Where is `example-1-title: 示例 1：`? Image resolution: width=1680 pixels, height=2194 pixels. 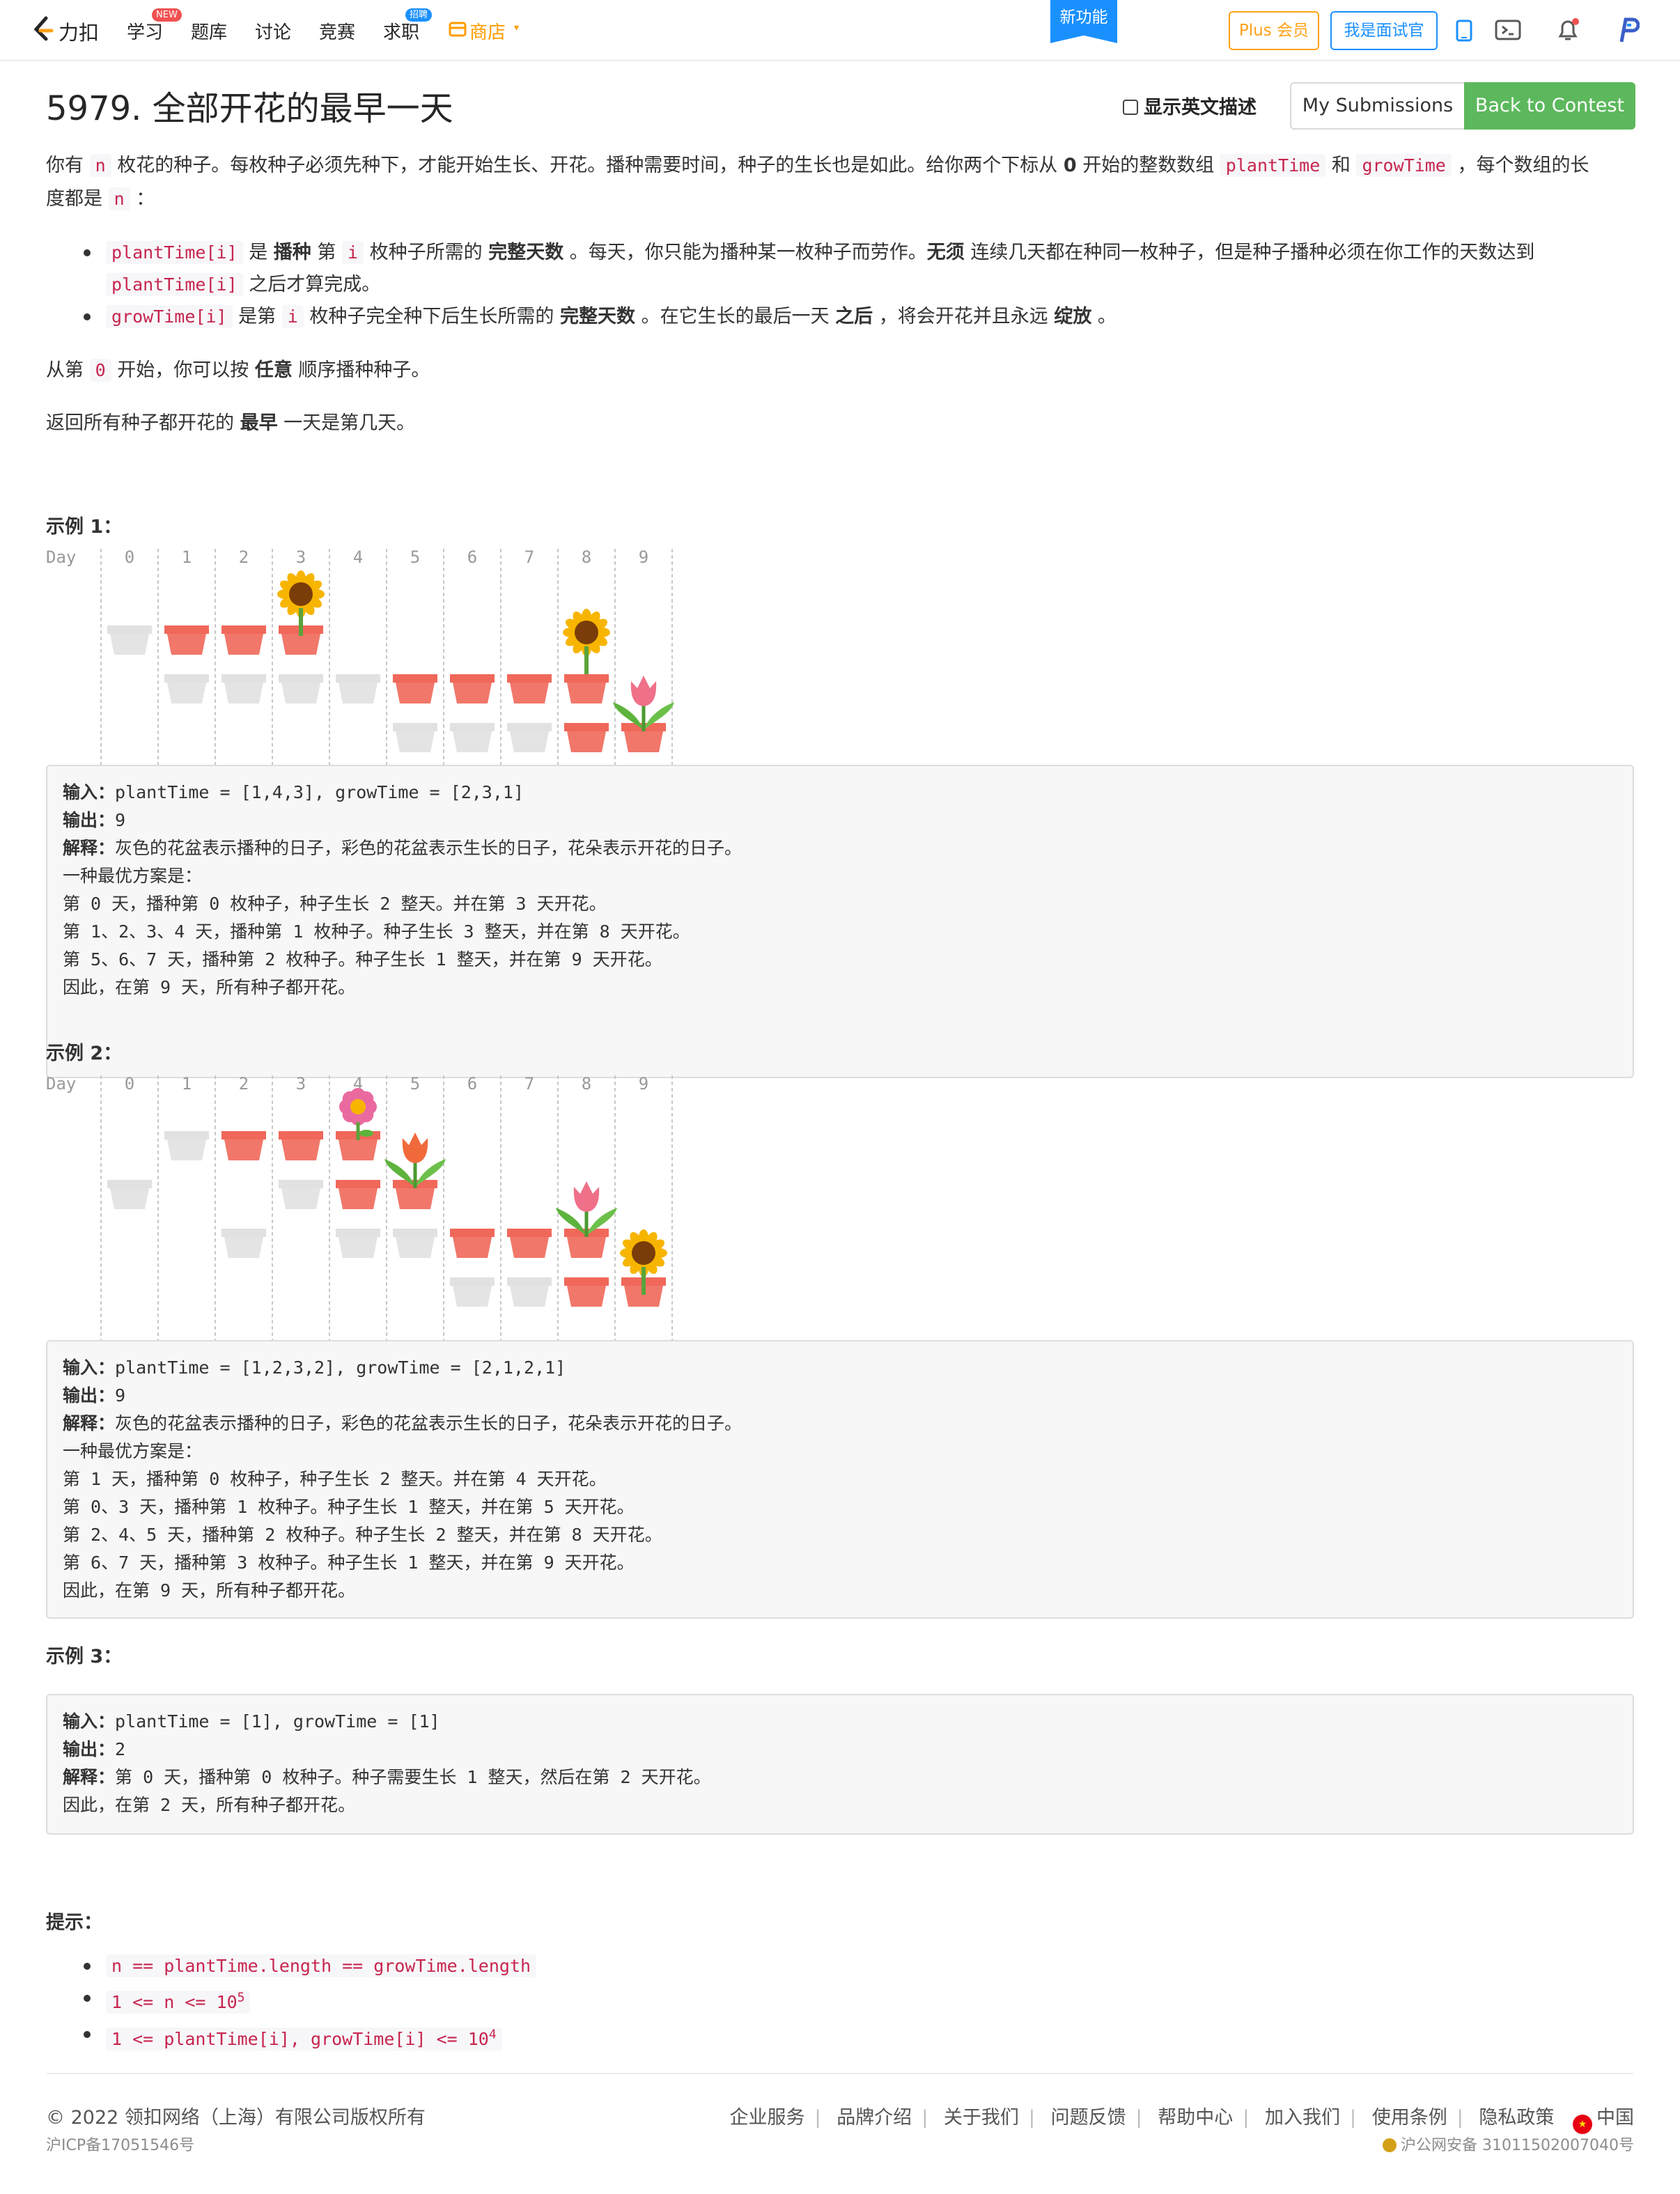 example-1-title: 示例 1： is located at coordinates (85, 527).